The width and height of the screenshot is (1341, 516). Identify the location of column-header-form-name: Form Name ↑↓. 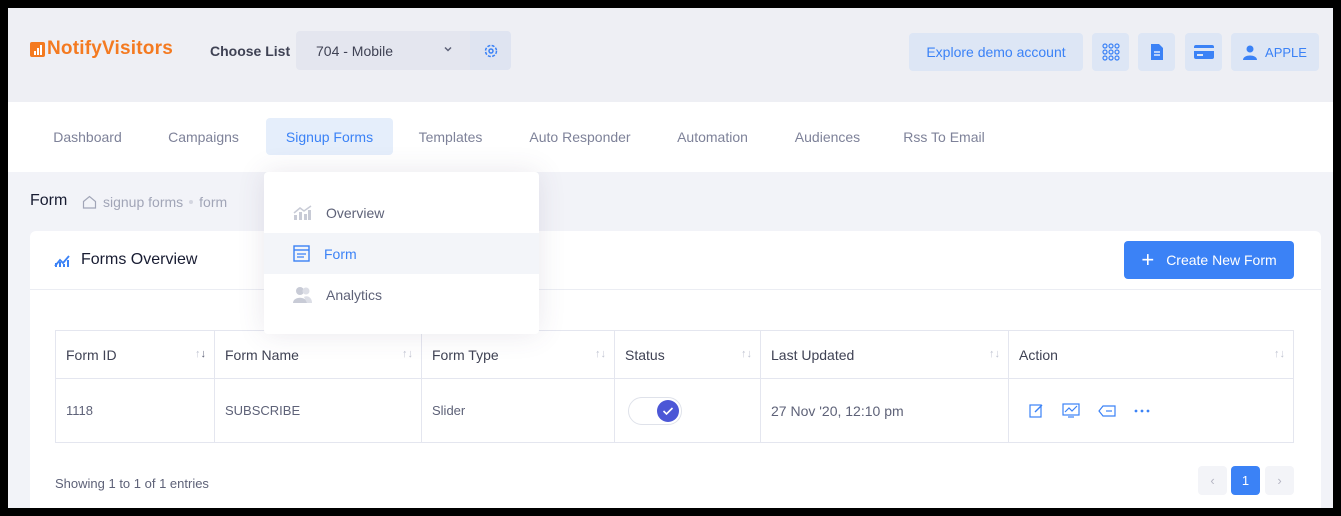
(318, 354).